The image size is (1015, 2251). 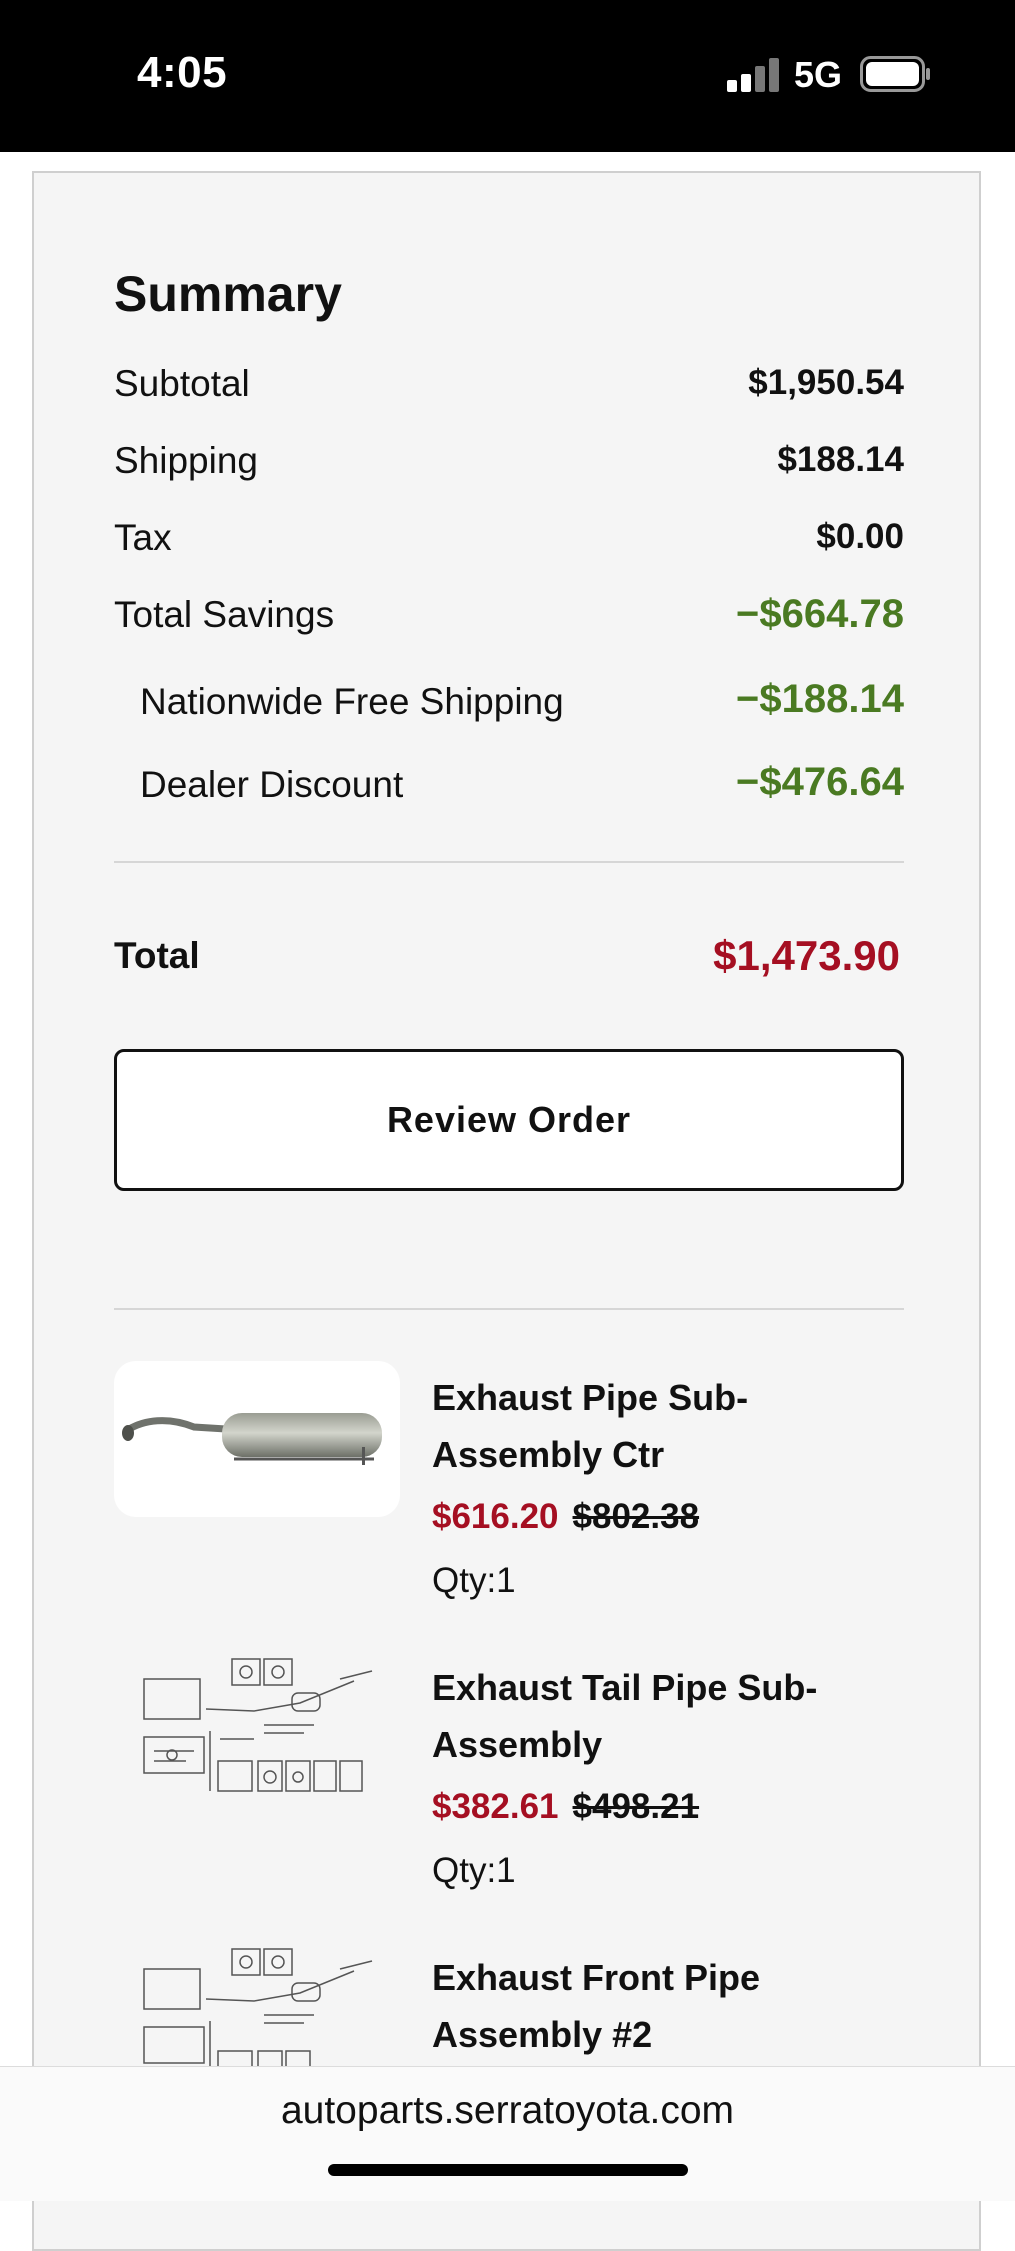 I want to click on savings-item-row: Dealer Discount −$476.64, so click(x=509, y=792).